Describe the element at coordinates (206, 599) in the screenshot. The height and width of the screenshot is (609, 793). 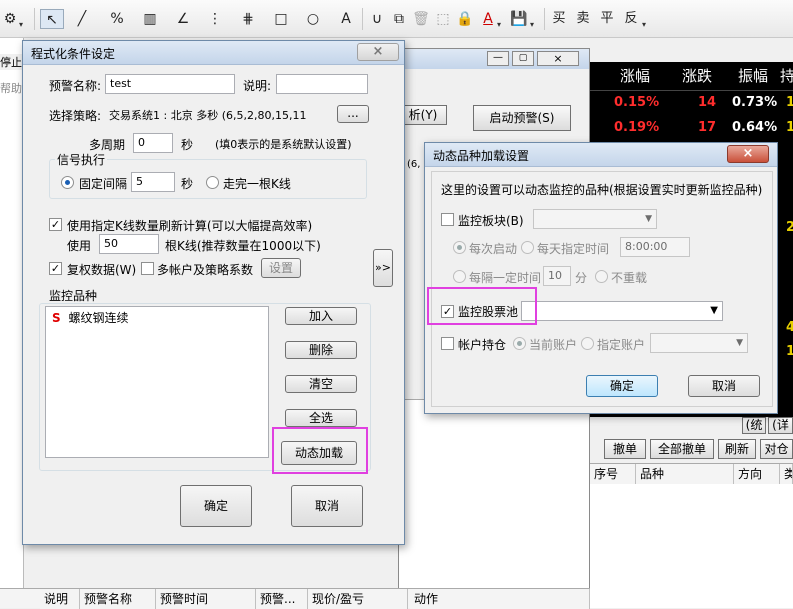
I see `header-alert-time: 预警时间` at that location.